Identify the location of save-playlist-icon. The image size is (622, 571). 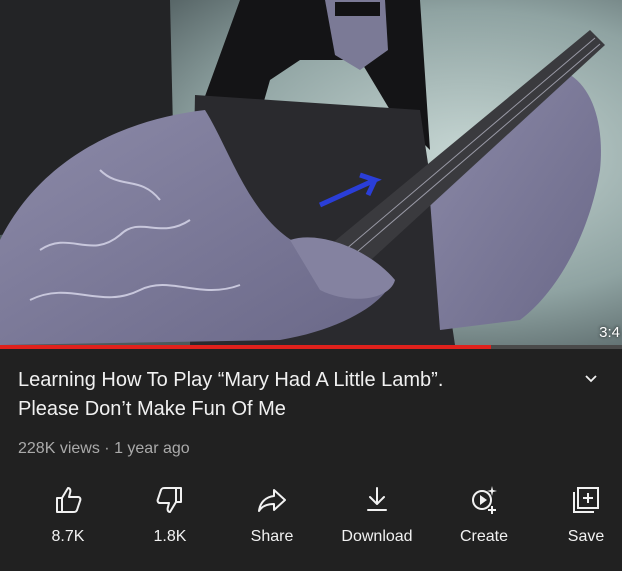
(586, 500).